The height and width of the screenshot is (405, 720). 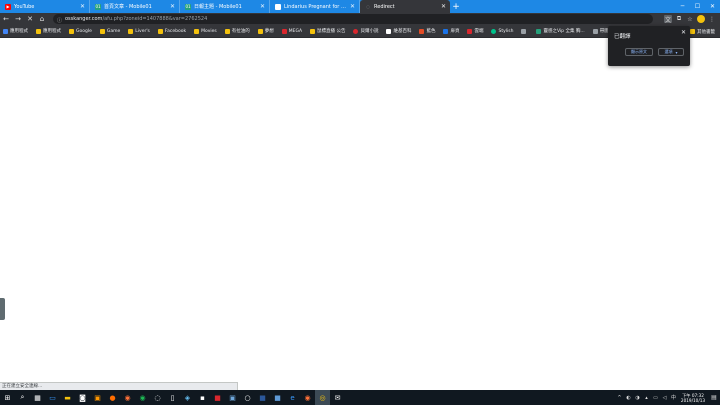 What do you see at coordinates (475, 31) in the screenshot?
I see `bookmark-item: 雲端` at bounding box center [475, 31].